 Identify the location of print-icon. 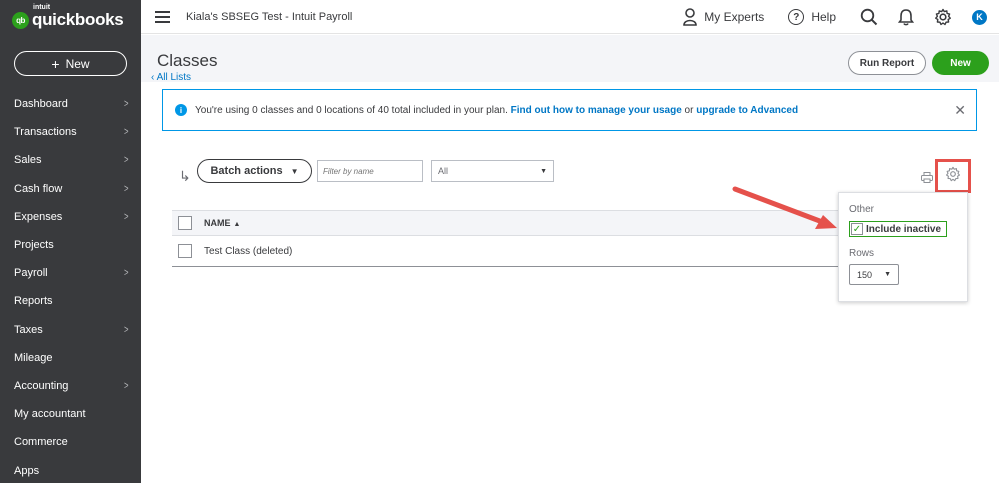
(927, 177).